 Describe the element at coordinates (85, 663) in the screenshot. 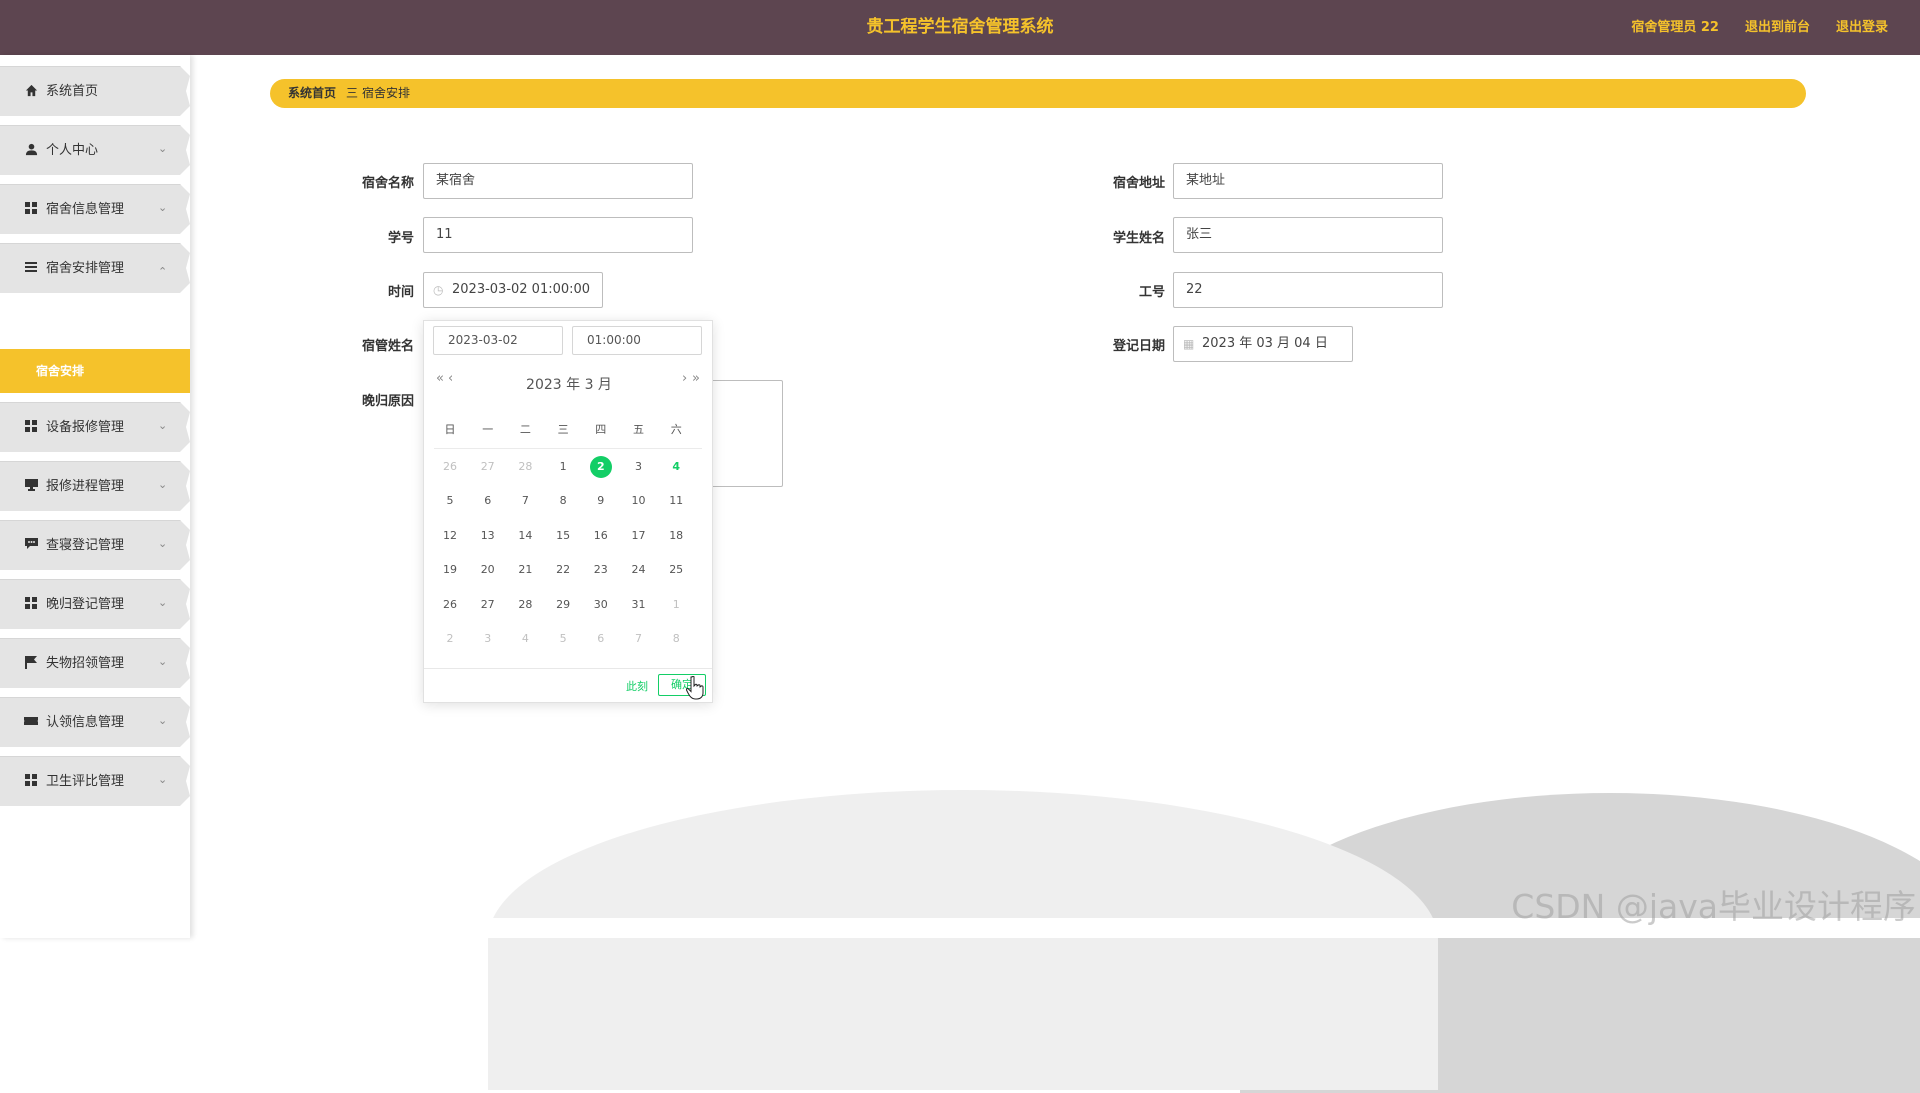

I see `sidebar-item-label: 失物招领管理` at that location.